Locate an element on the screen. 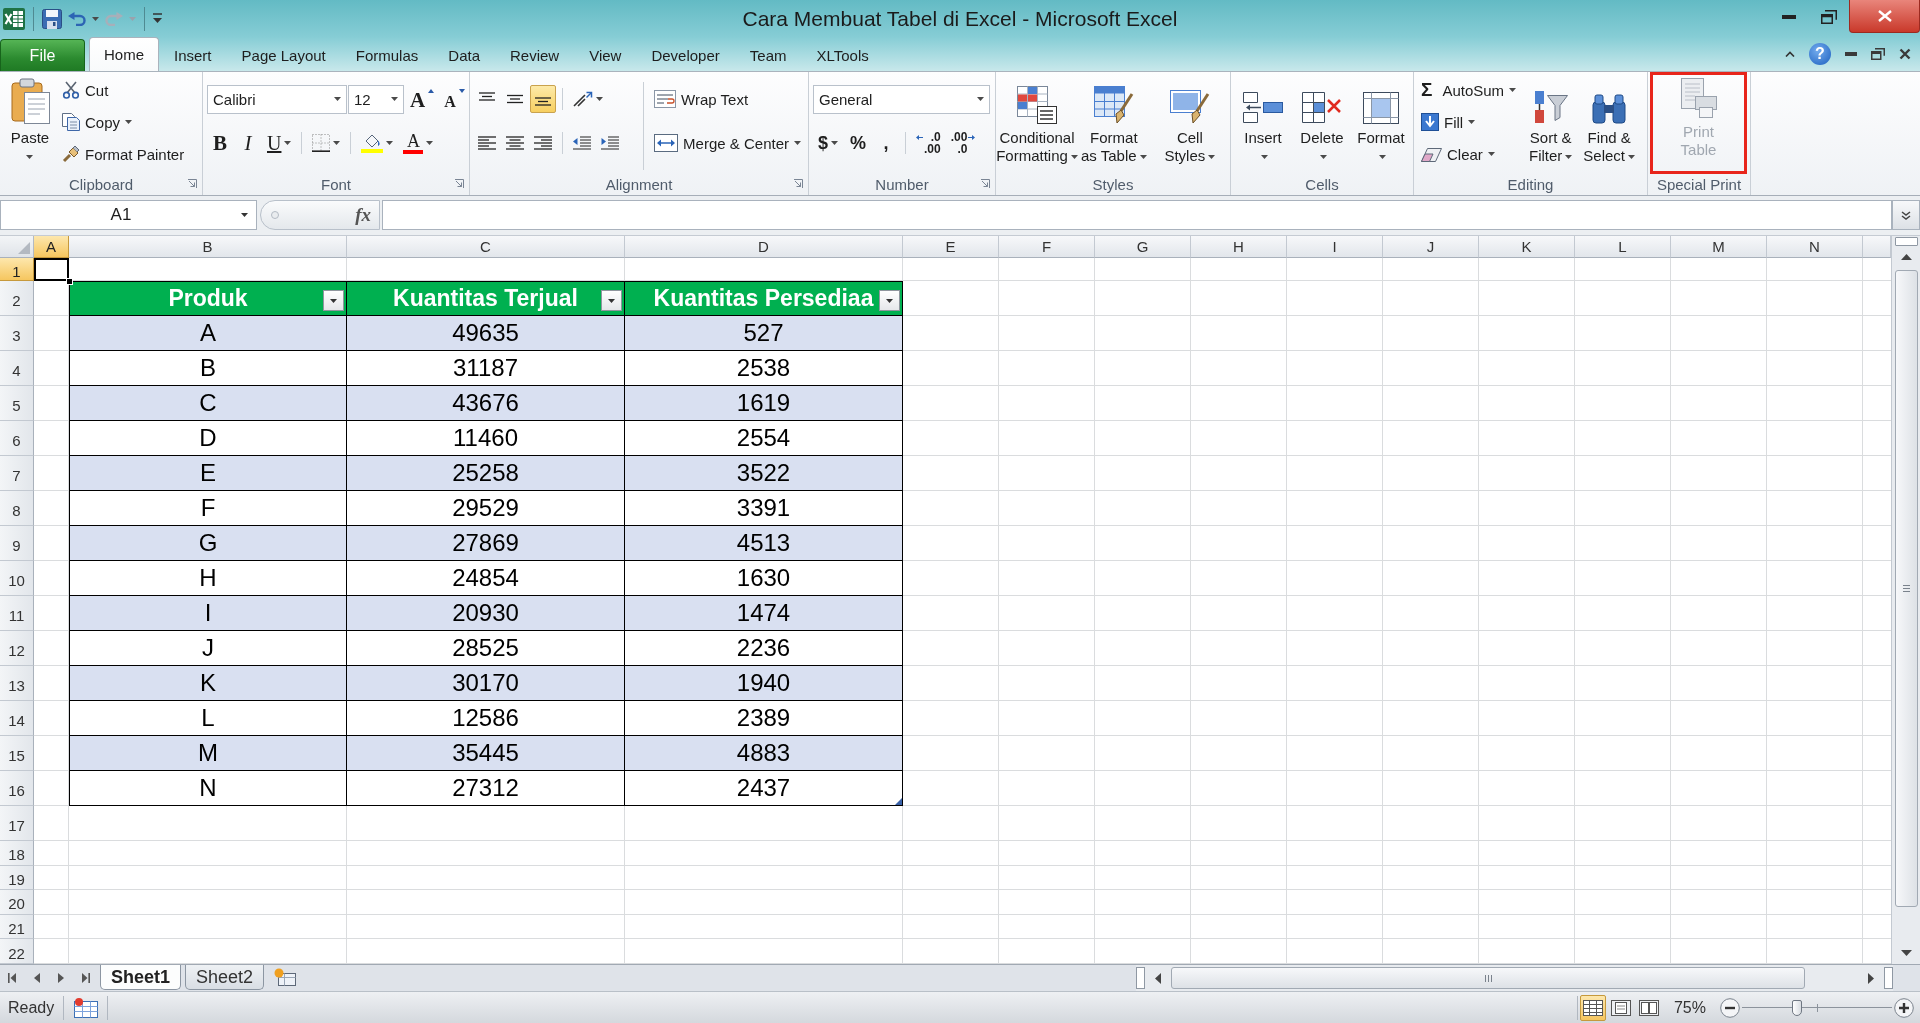 The height and width of the screenshot is (1023, 1920). ribbon-tab: View is located at coordinates (605, 55).